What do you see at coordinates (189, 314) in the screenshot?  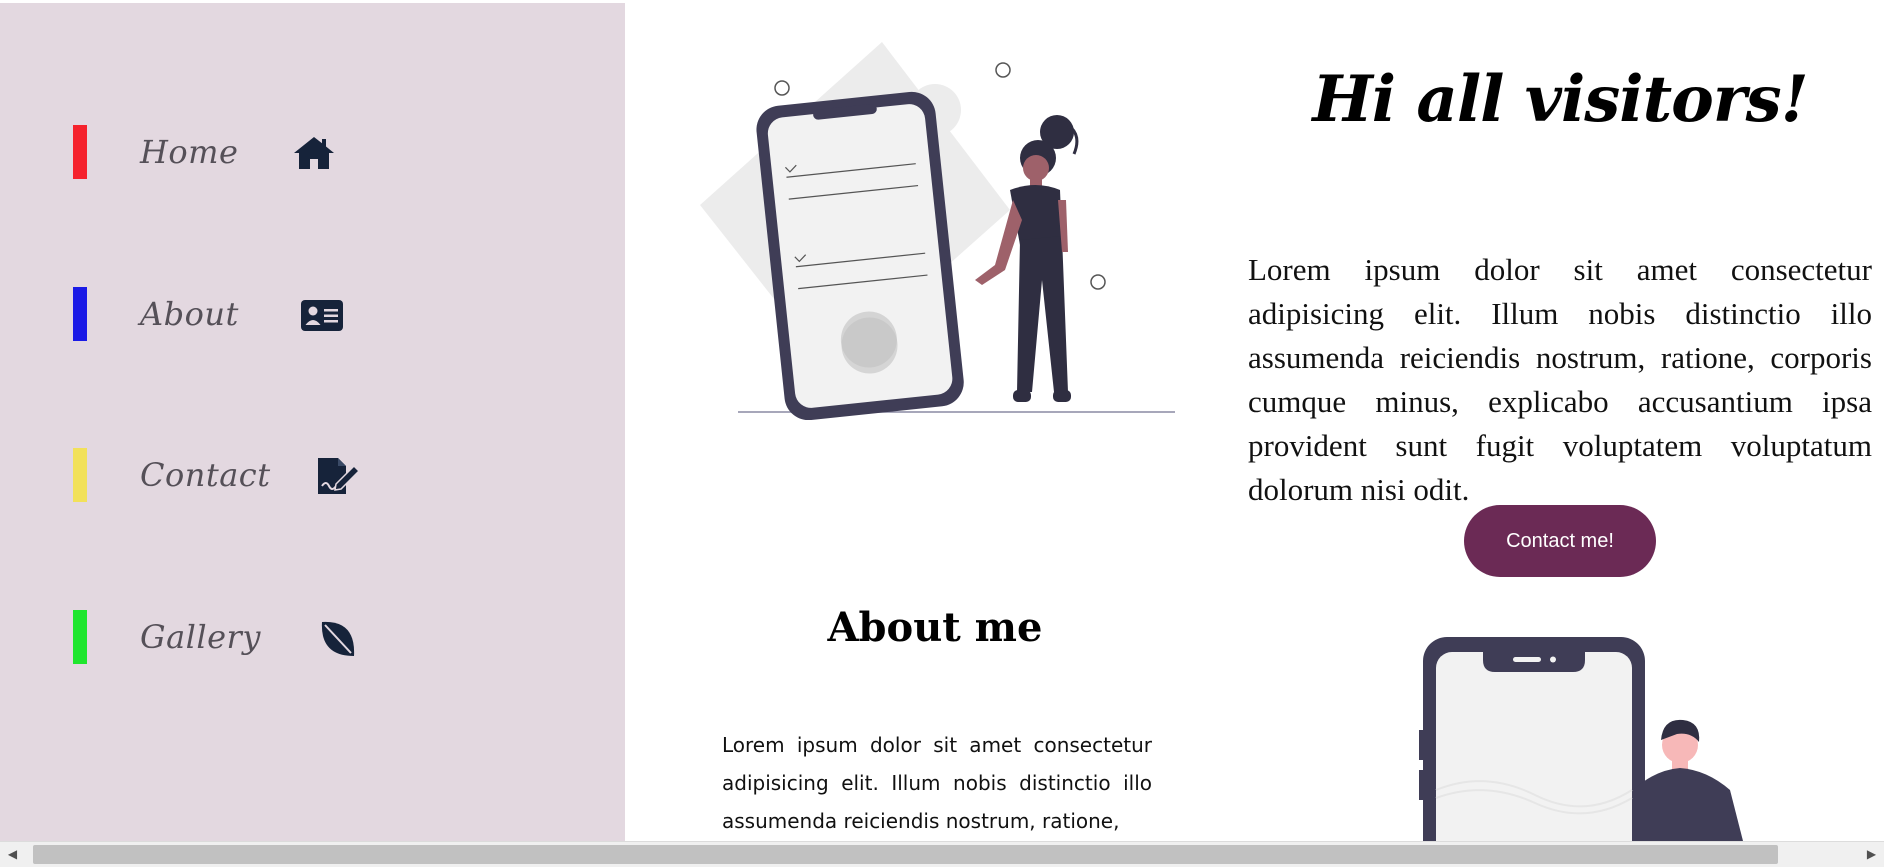 I see `sidebar-item-label: About` at bounding box center [189, 314].